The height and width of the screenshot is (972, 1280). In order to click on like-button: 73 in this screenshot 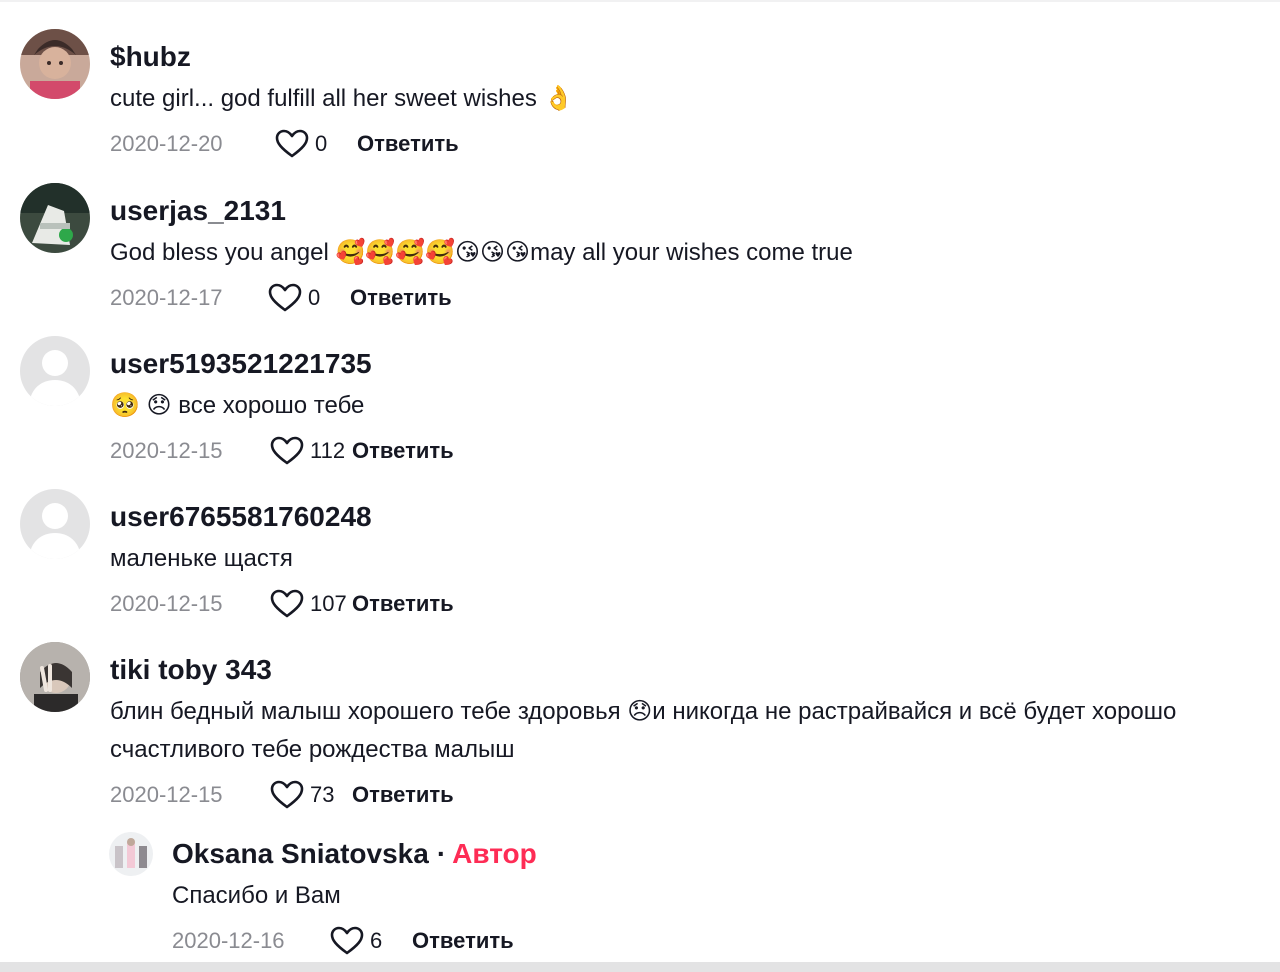, I will do `click(311, 795)`.